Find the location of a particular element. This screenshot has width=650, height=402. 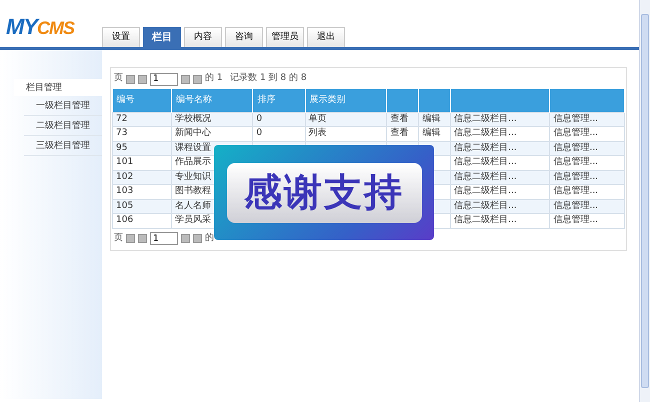

page-count: 的 1 is located at coordinates (214, 79).